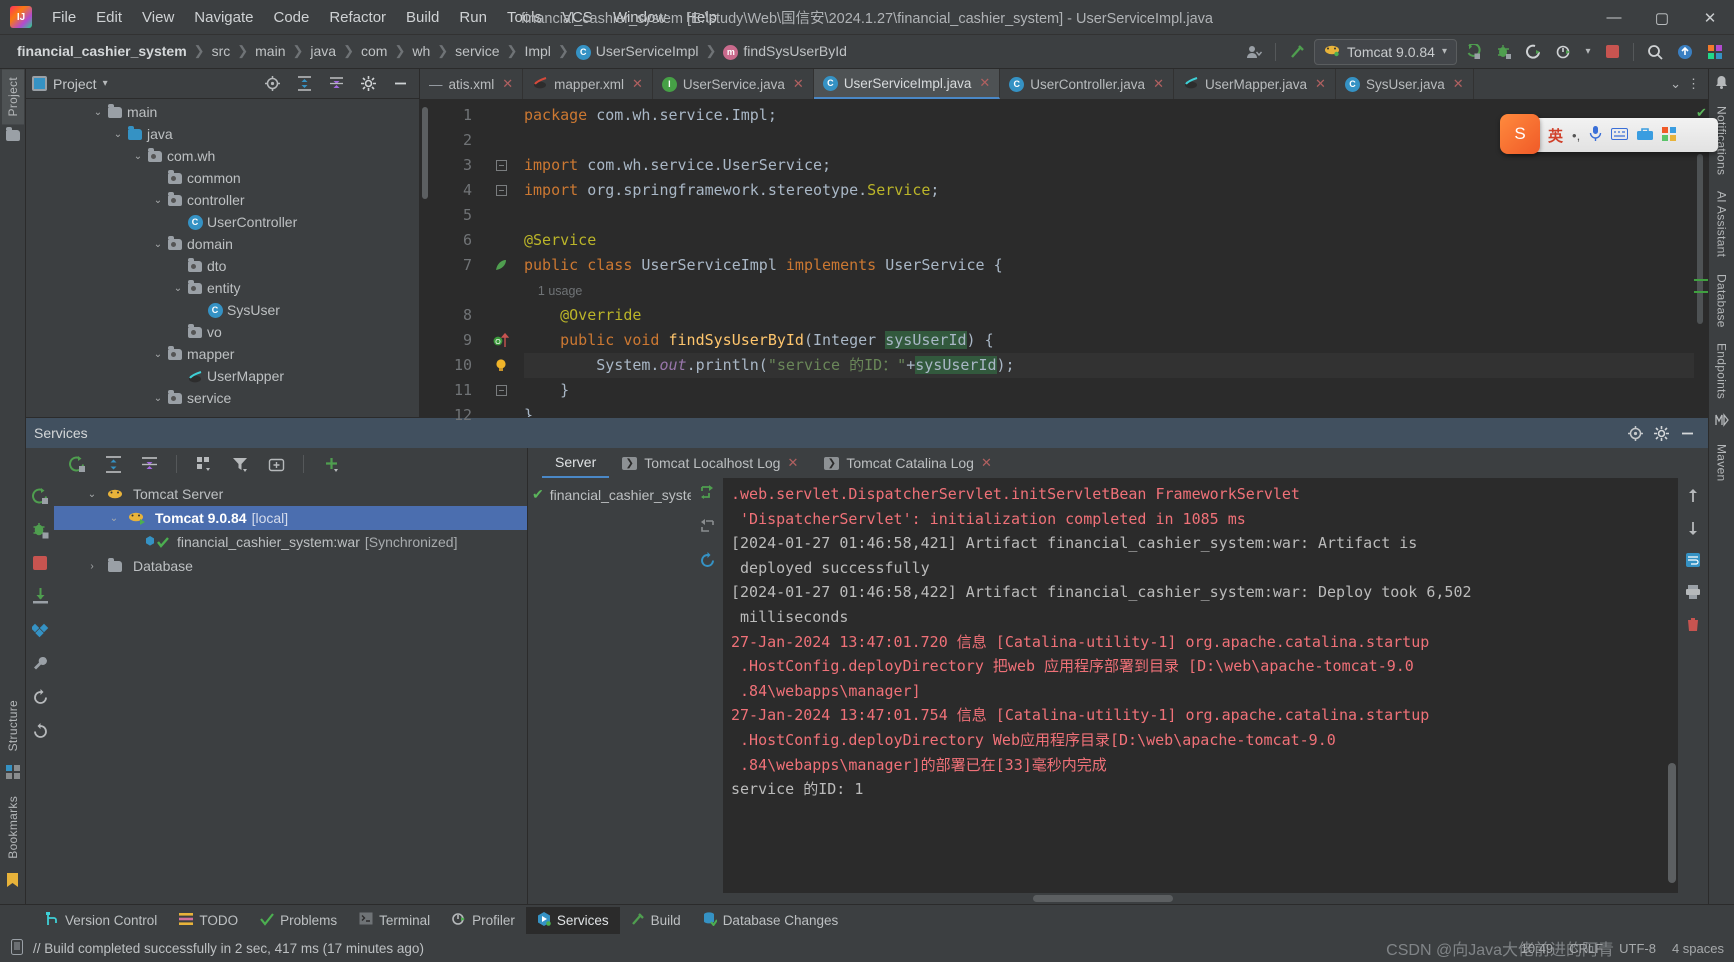  I want to click on editor-tab: C SysUser.java ✕, so click(1405, 84).